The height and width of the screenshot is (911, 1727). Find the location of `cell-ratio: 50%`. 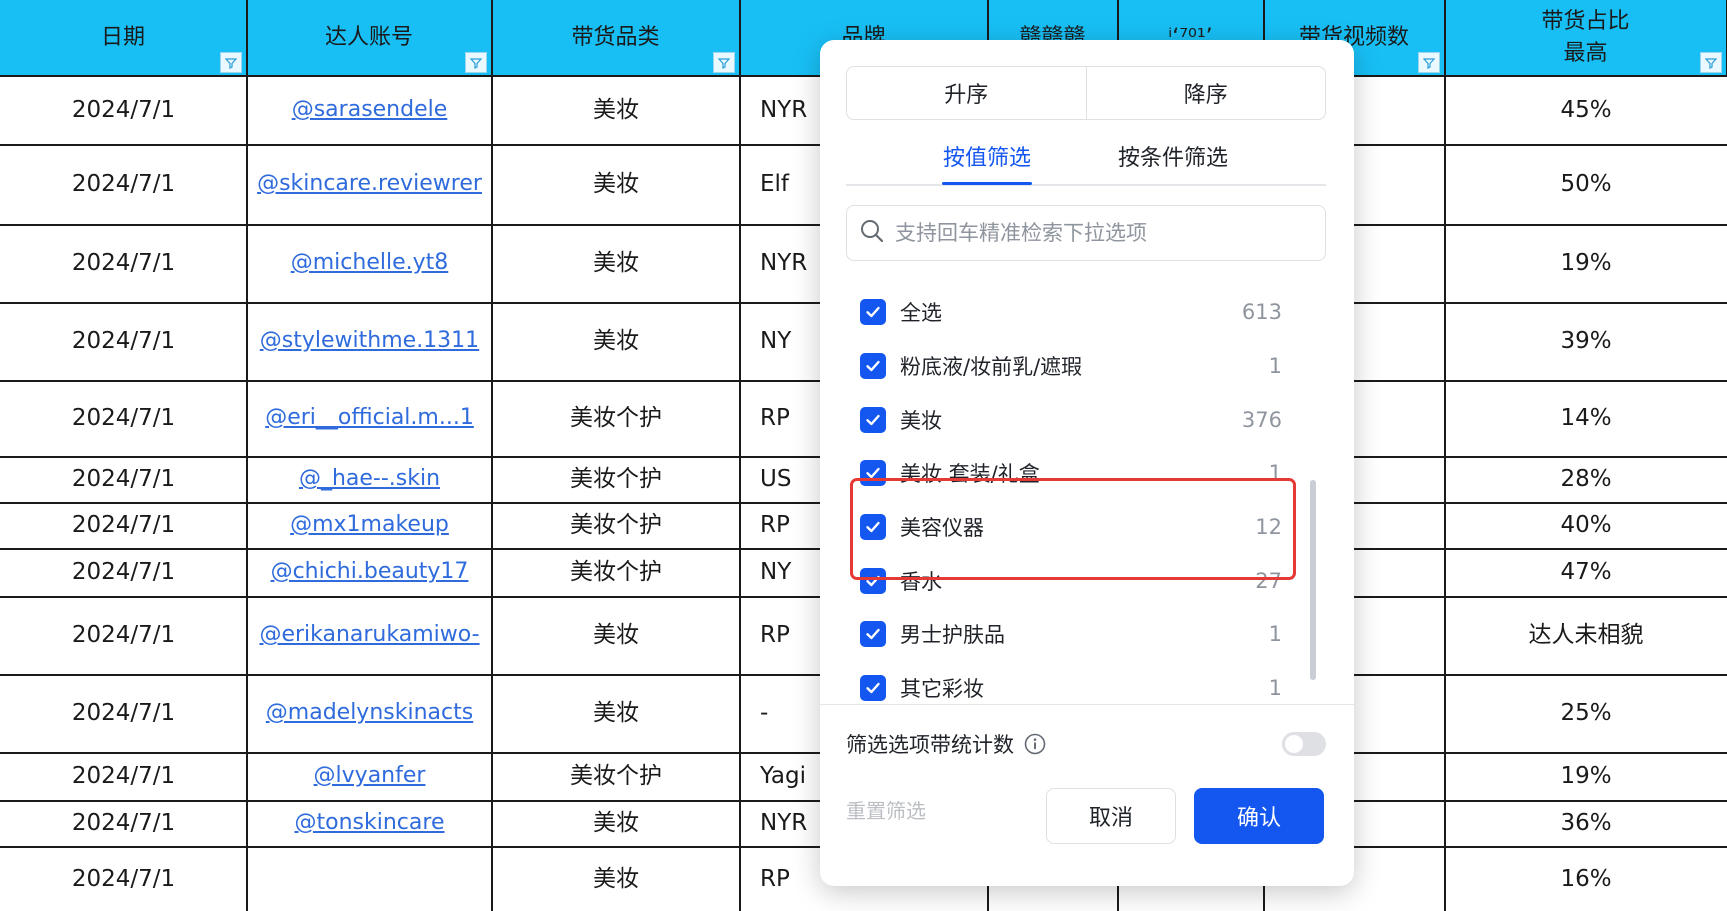

cell-ratio: 50% is located at coordinates (1586, 184).